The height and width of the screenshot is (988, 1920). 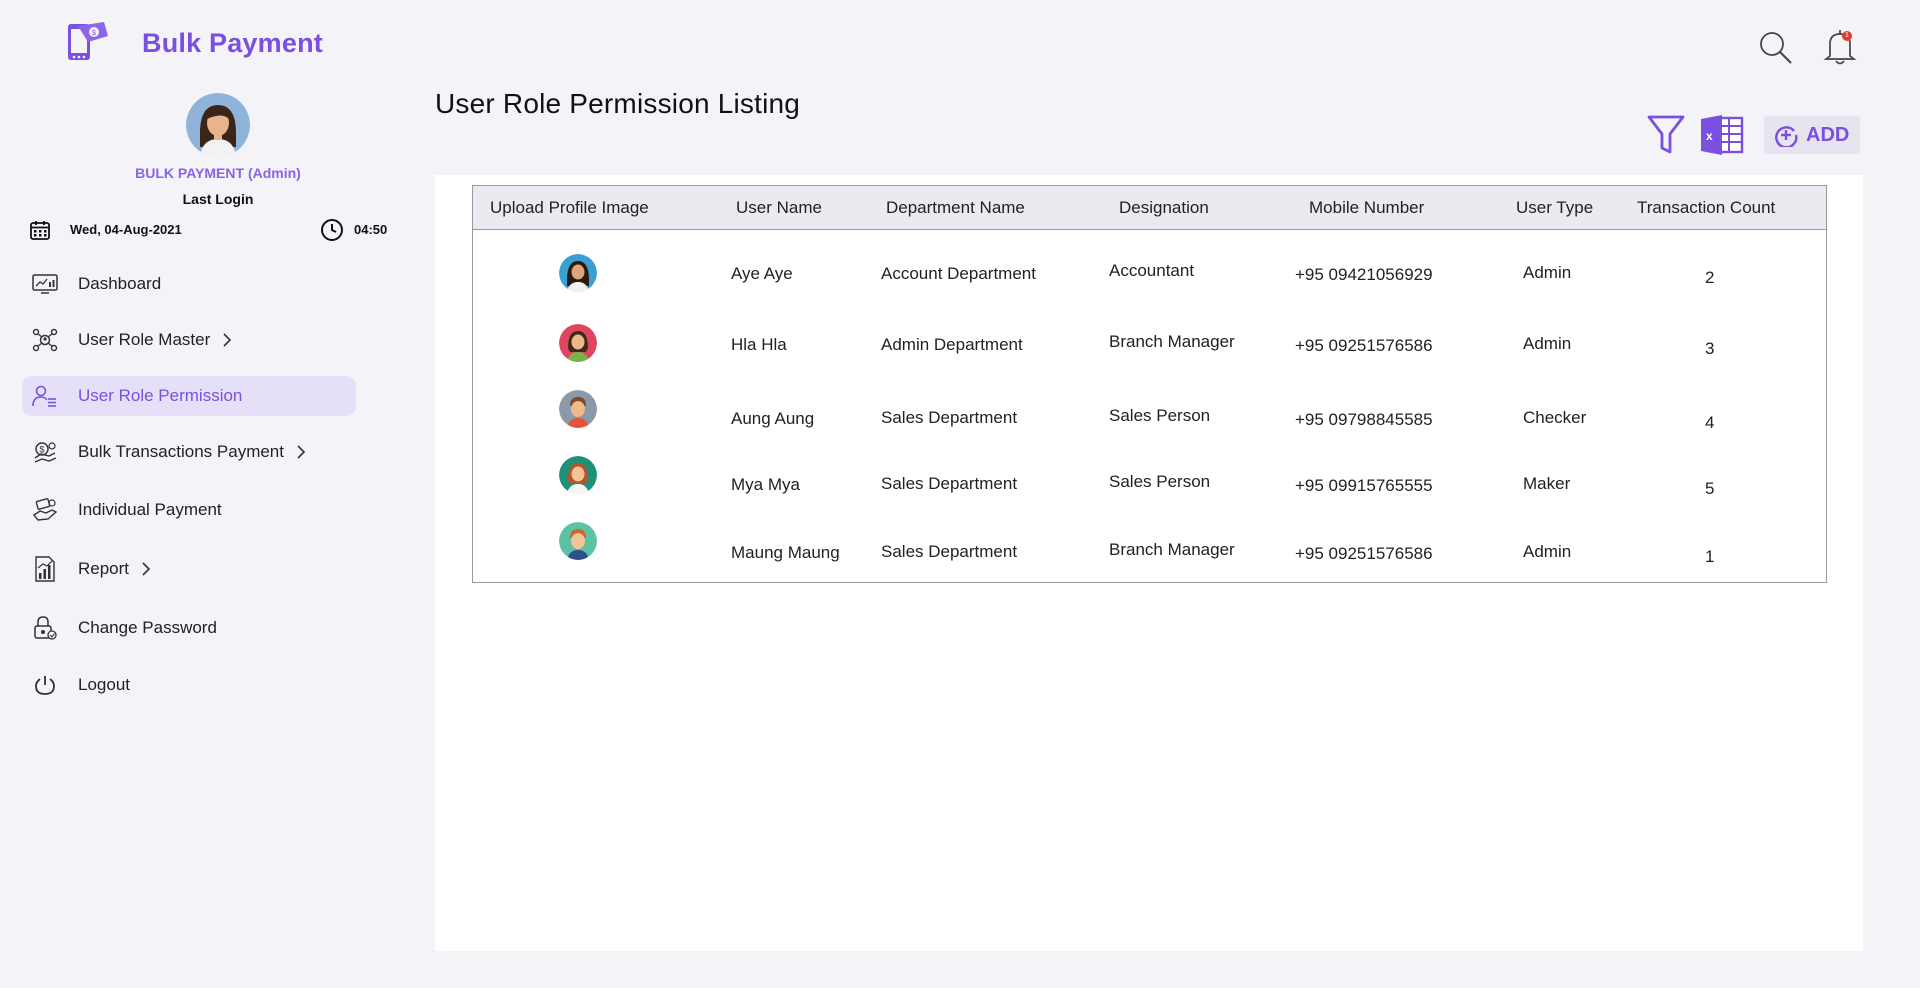 I want to click on column-header-upload-profile-image: Upload Profile Image, so click(x=569, y=208).